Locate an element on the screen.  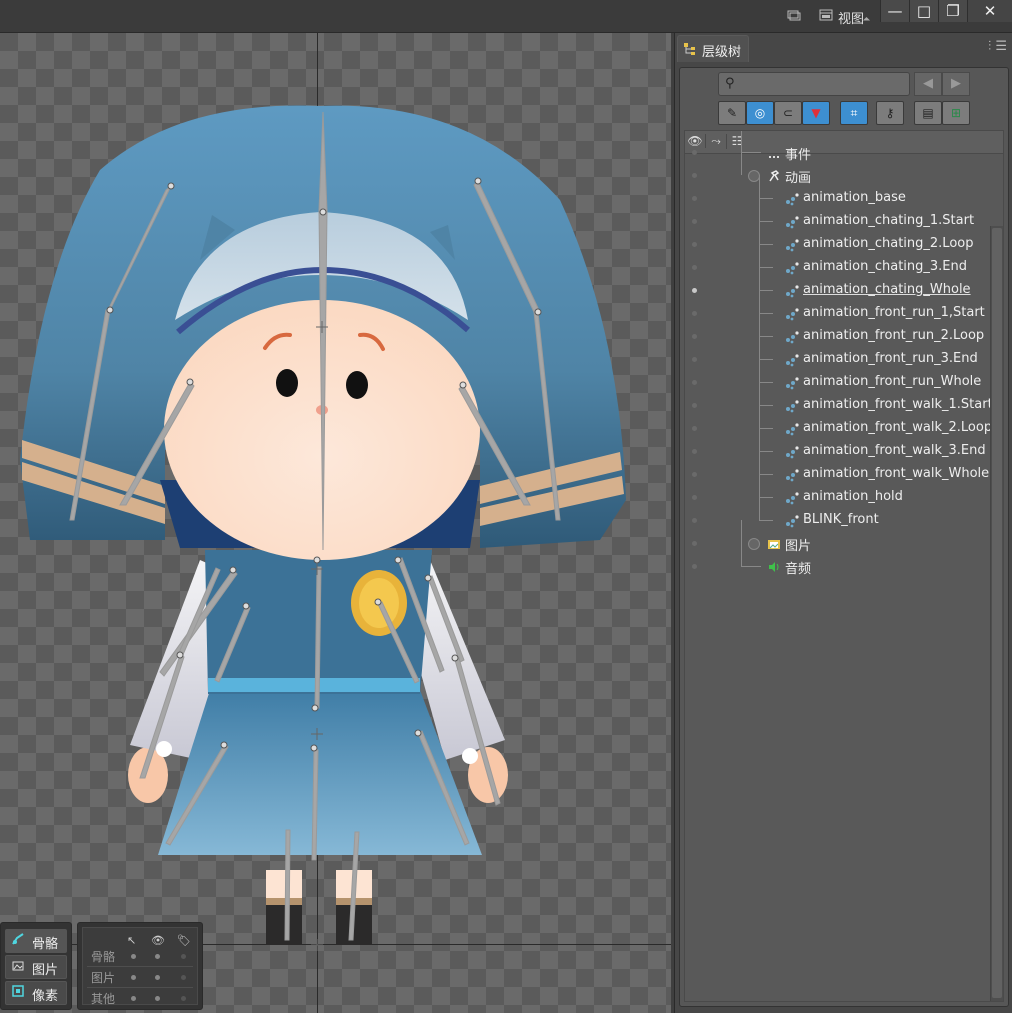
panel-settings-icon: ⫶ ☰ is located at coordinates (997, 46).